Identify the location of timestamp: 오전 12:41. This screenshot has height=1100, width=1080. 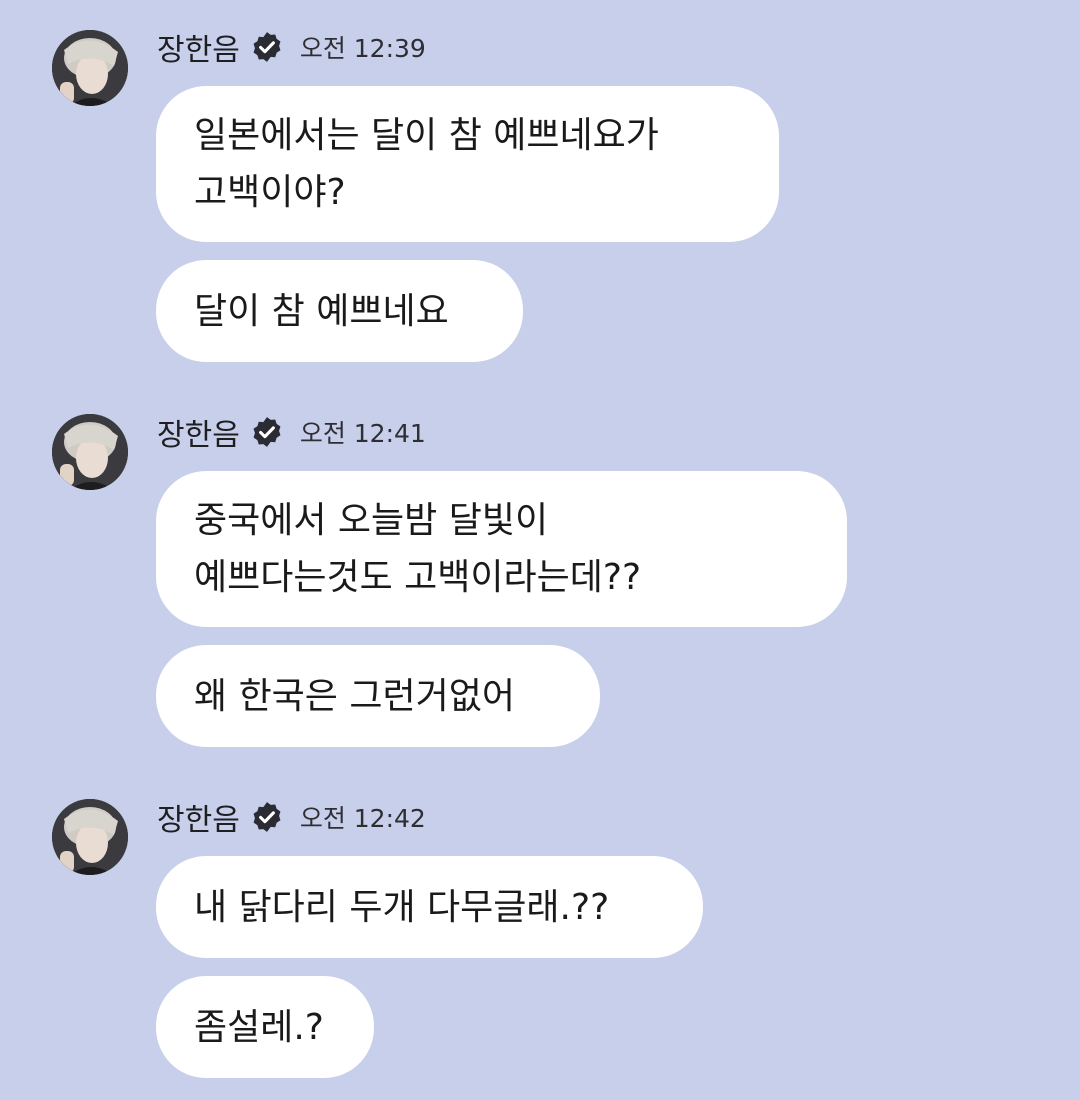
(362, 433).